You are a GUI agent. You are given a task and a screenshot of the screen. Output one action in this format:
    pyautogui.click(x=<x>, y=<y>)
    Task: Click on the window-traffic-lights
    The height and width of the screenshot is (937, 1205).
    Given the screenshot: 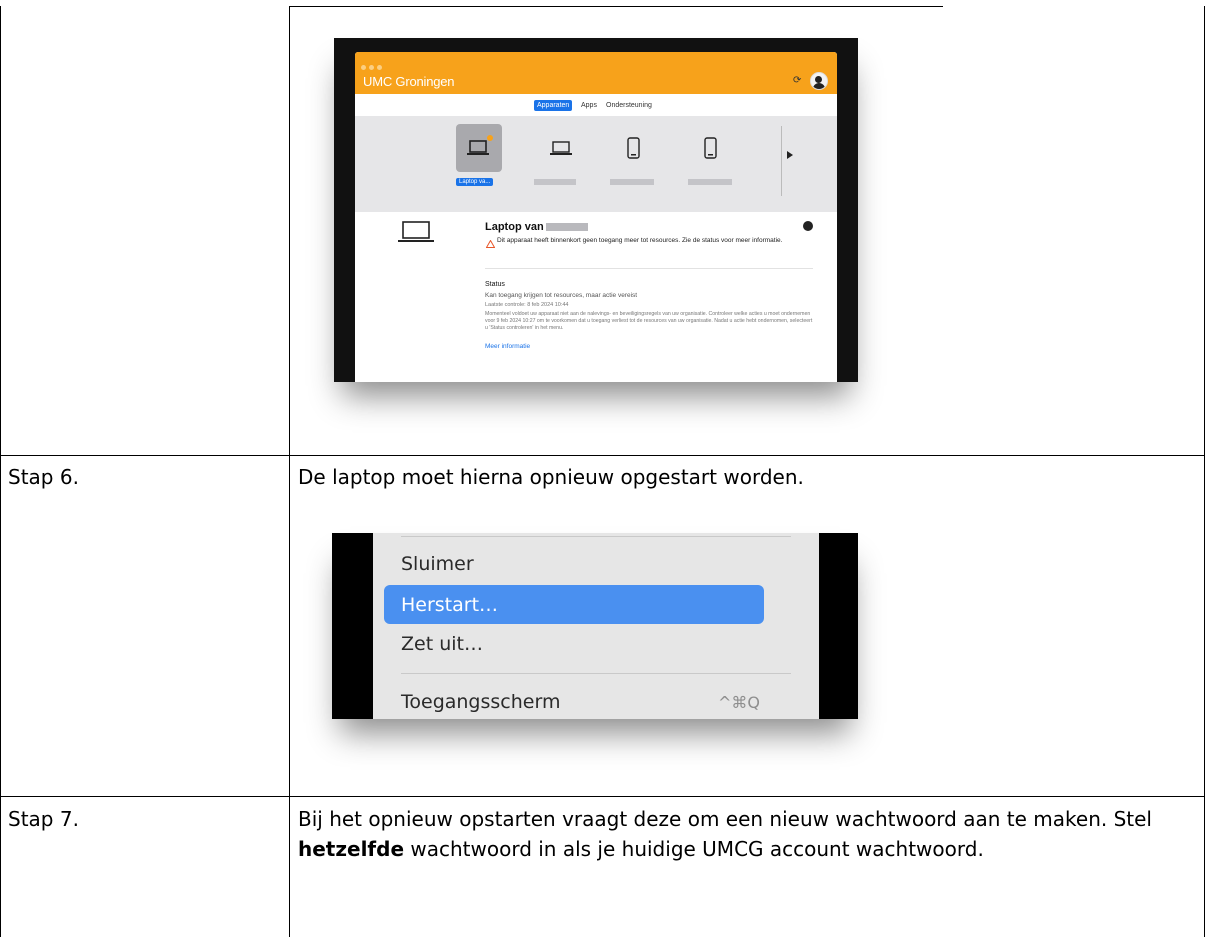 What is the action you would take?
    pyautogui.click(x=373, y=66)
    